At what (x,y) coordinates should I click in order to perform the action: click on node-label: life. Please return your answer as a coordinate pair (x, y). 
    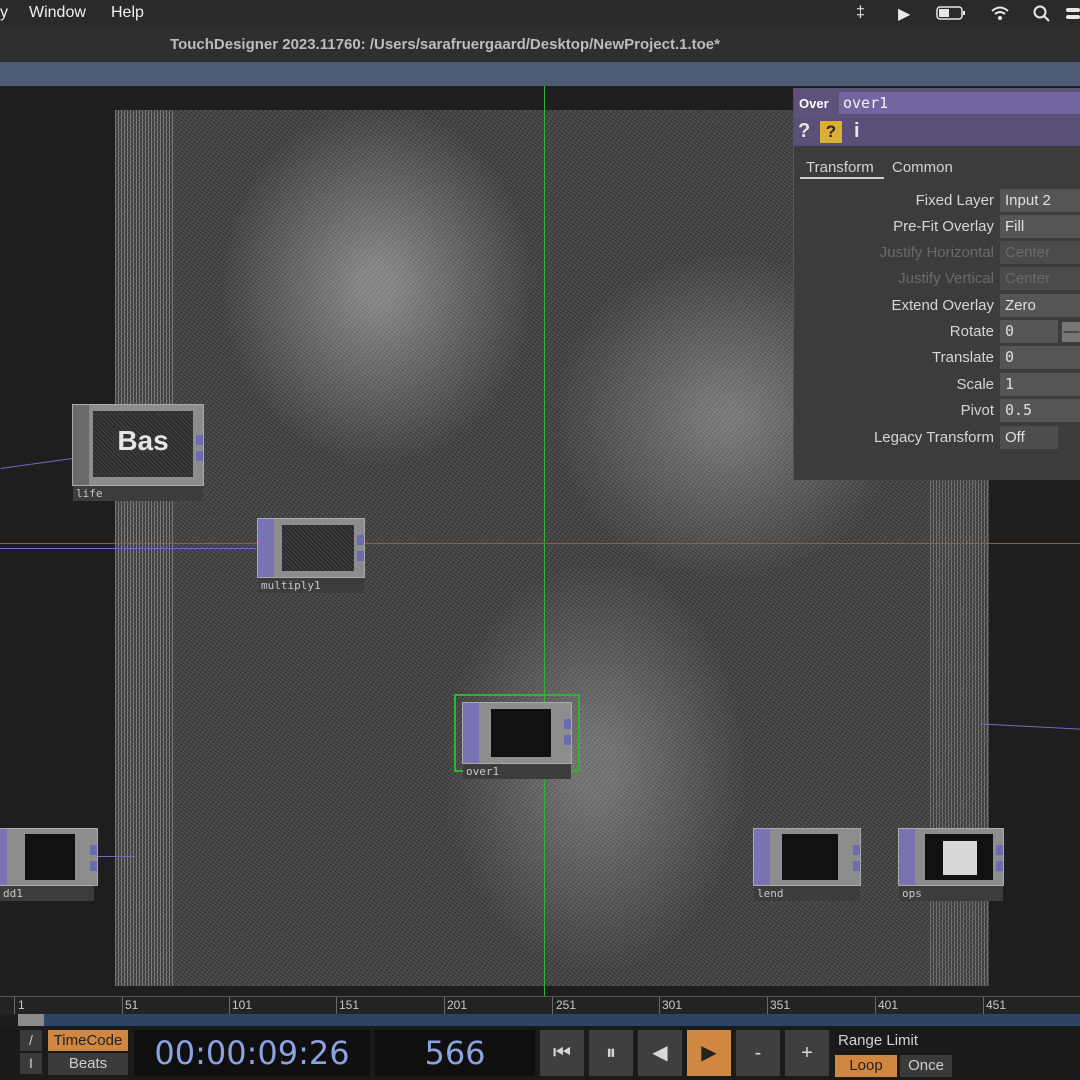
    Looking at the image, I should click on (138, 493).